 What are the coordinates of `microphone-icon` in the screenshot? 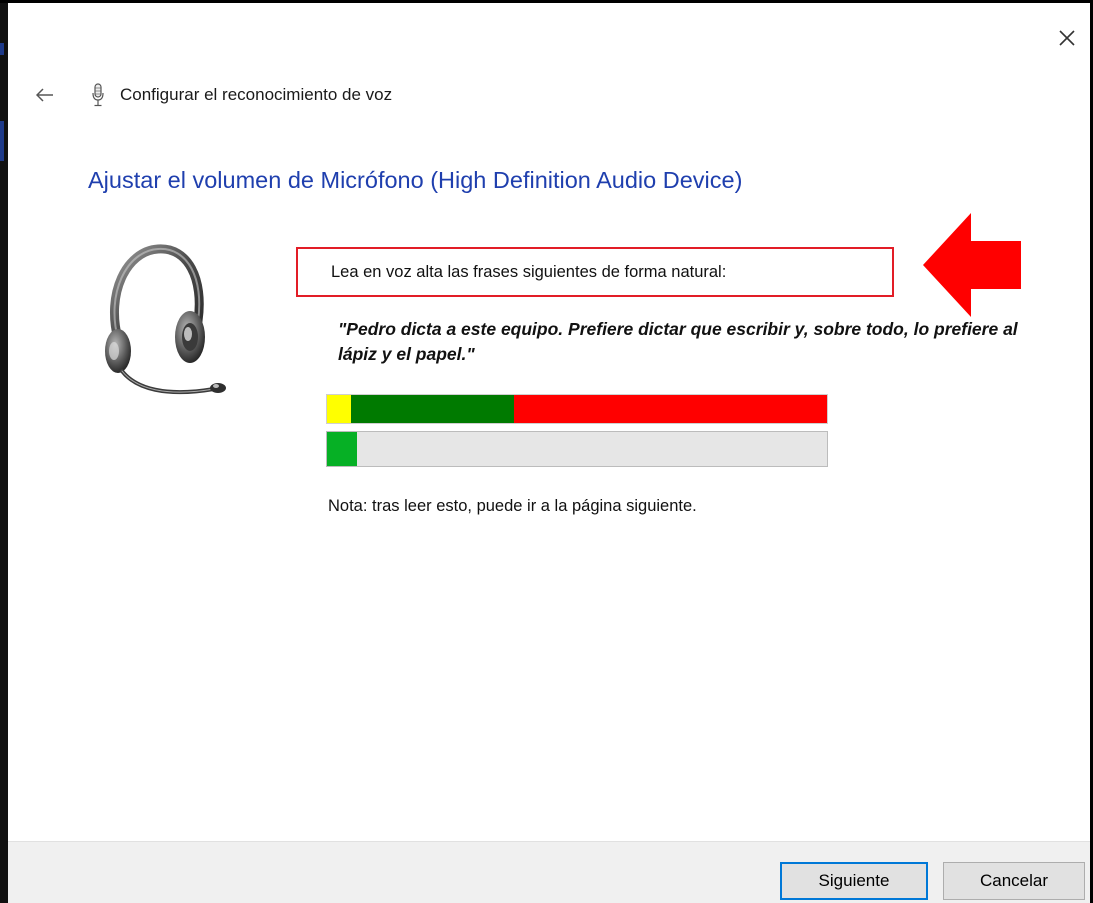 It's located at (98, 95).